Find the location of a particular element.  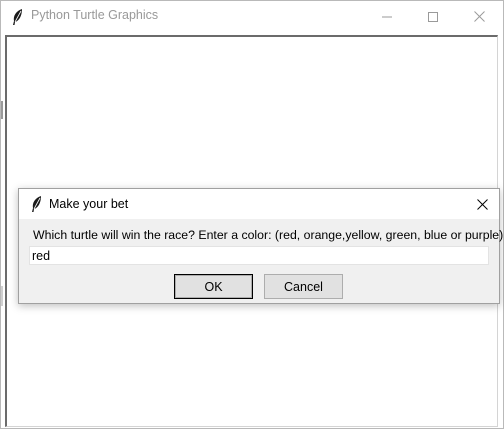

minimize-button is located at coordinates (387, 16).